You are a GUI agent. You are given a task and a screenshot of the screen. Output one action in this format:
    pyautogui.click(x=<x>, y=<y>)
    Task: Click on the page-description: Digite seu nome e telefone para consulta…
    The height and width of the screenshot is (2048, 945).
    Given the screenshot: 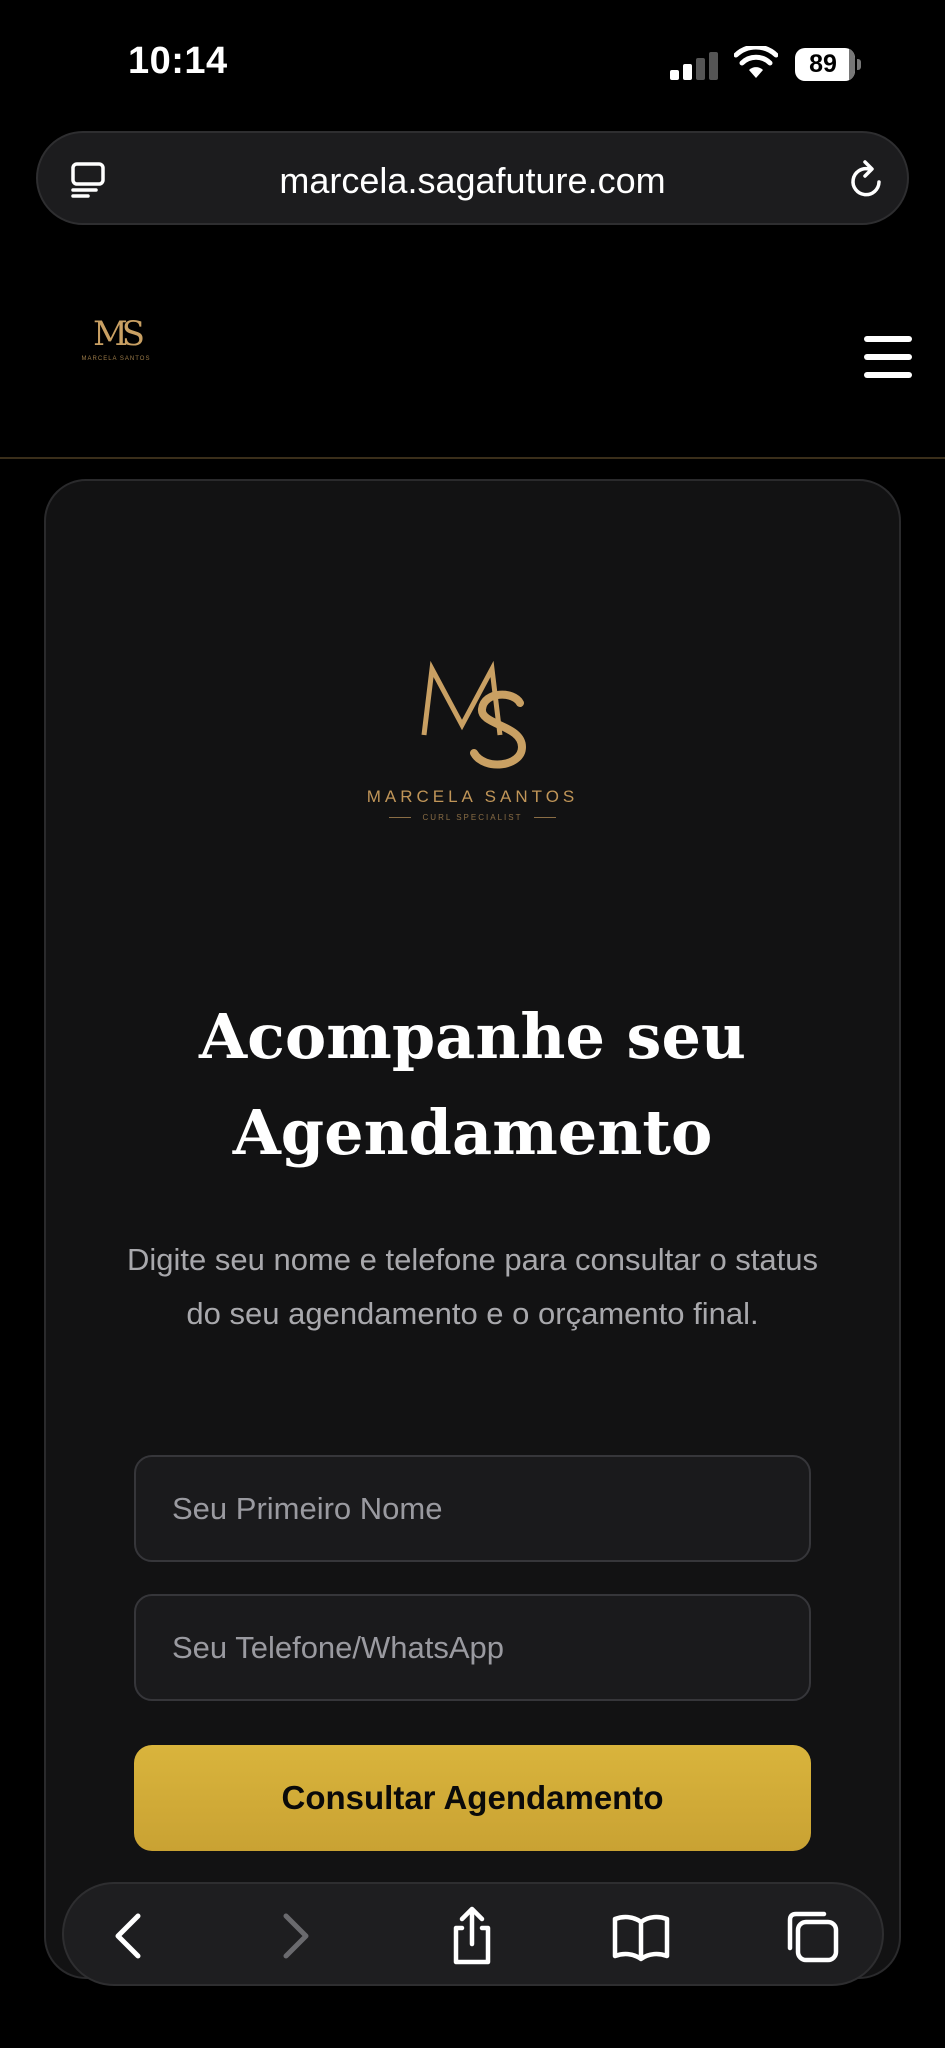 What is the action you would take?
    pyautogui.click(x=472, y=1286)
    